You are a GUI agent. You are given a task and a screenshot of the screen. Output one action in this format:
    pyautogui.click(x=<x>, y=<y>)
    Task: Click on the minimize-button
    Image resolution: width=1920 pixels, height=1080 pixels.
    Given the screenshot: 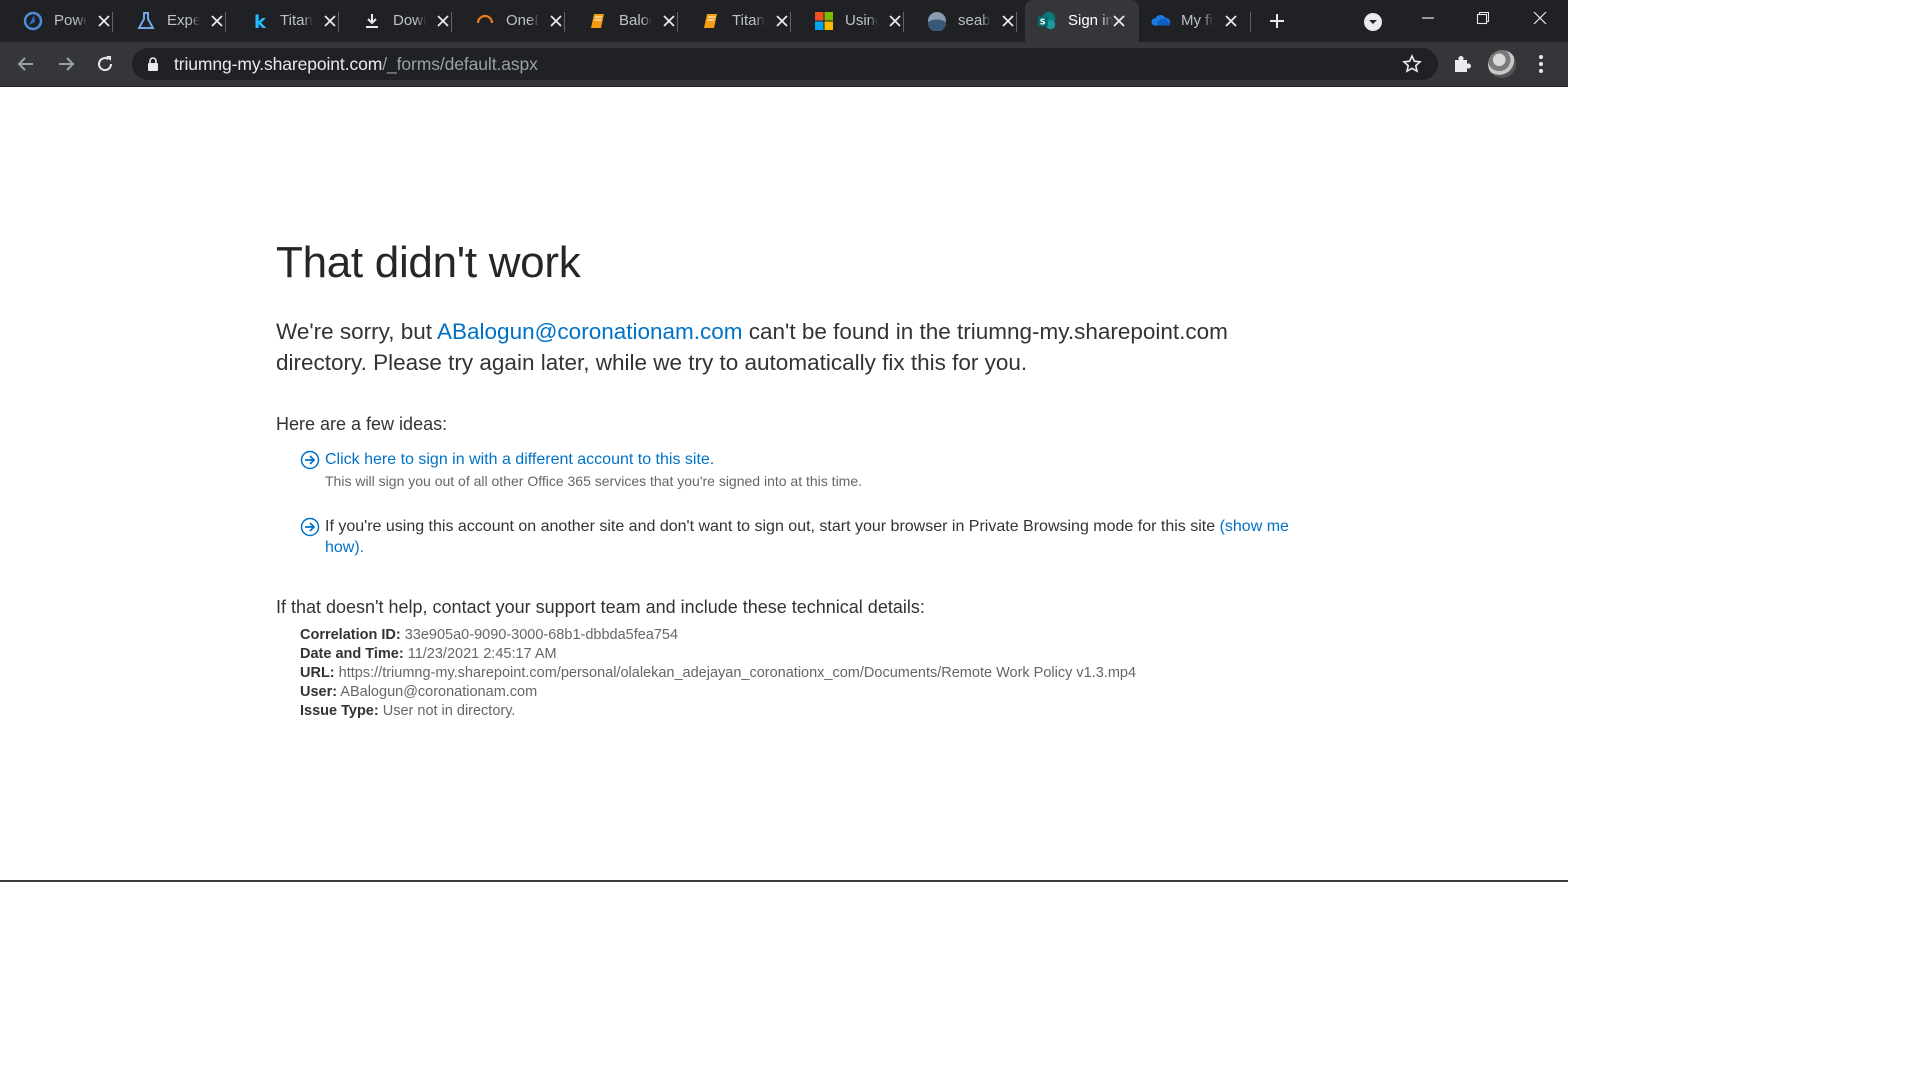 What is the action you would take?
    pyautogui.click(x=1428, y=18)
    